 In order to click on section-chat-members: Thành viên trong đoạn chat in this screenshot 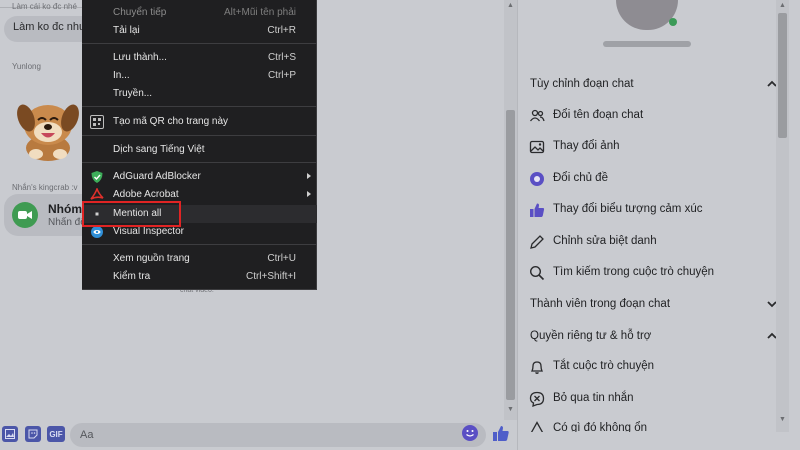, I will do `click(648, 305)`.